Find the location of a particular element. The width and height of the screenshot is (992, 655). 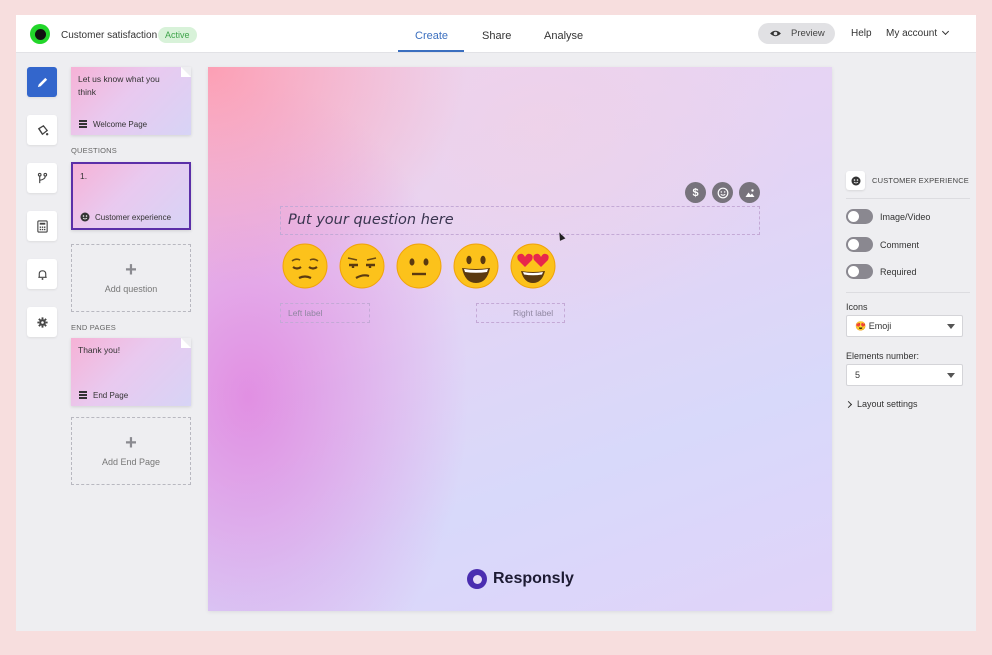

eye-icon is located at coordinates (775, 33).